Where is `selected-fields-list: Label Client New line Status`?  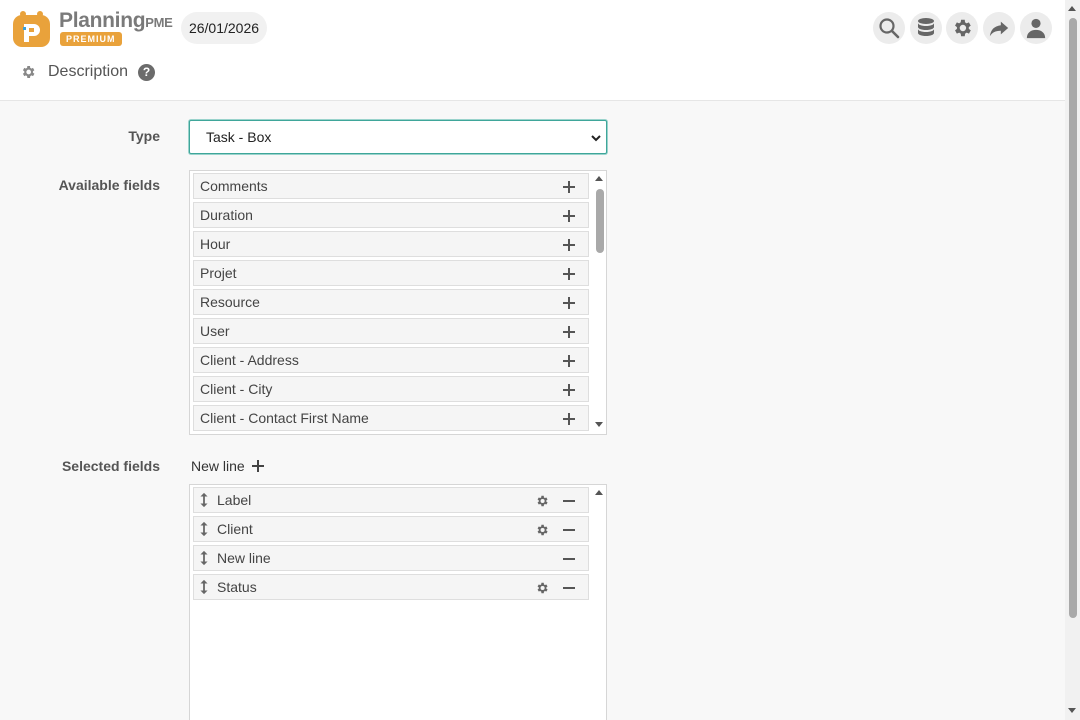 selected-fields-list: Label Client New line Status is located at coordinates (398, 602).